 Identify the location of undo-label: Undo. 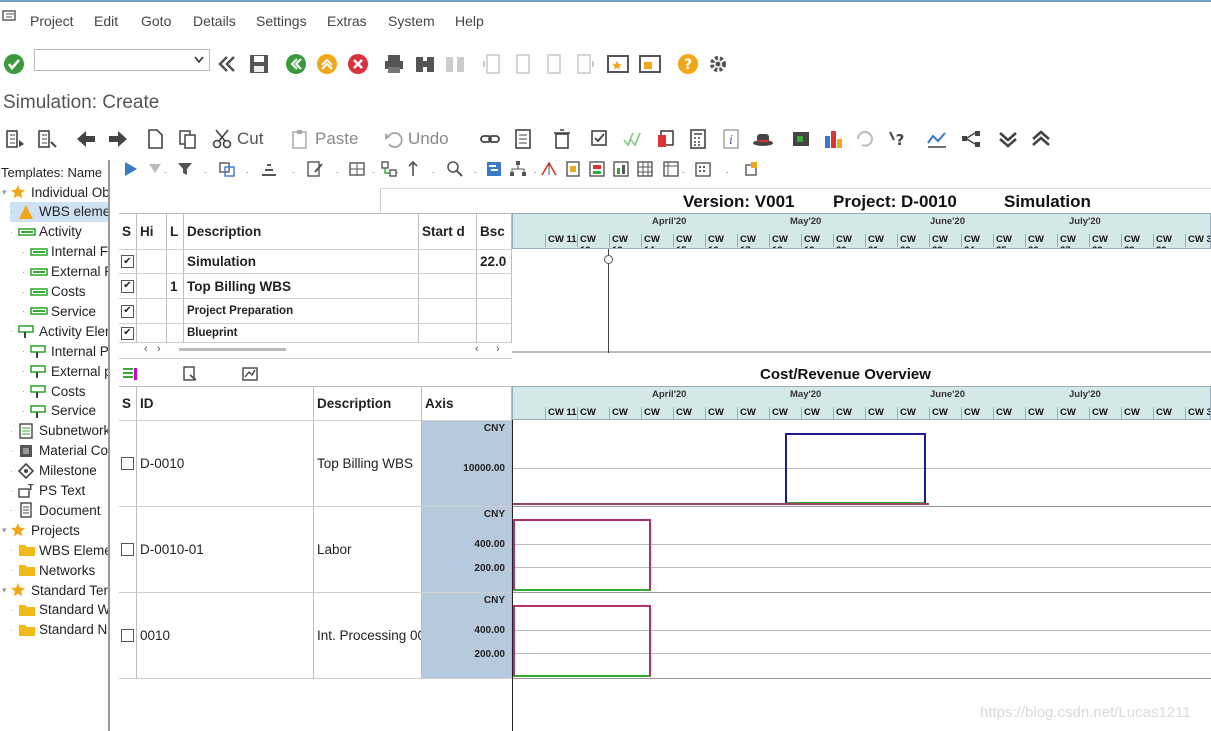
(428, 139).